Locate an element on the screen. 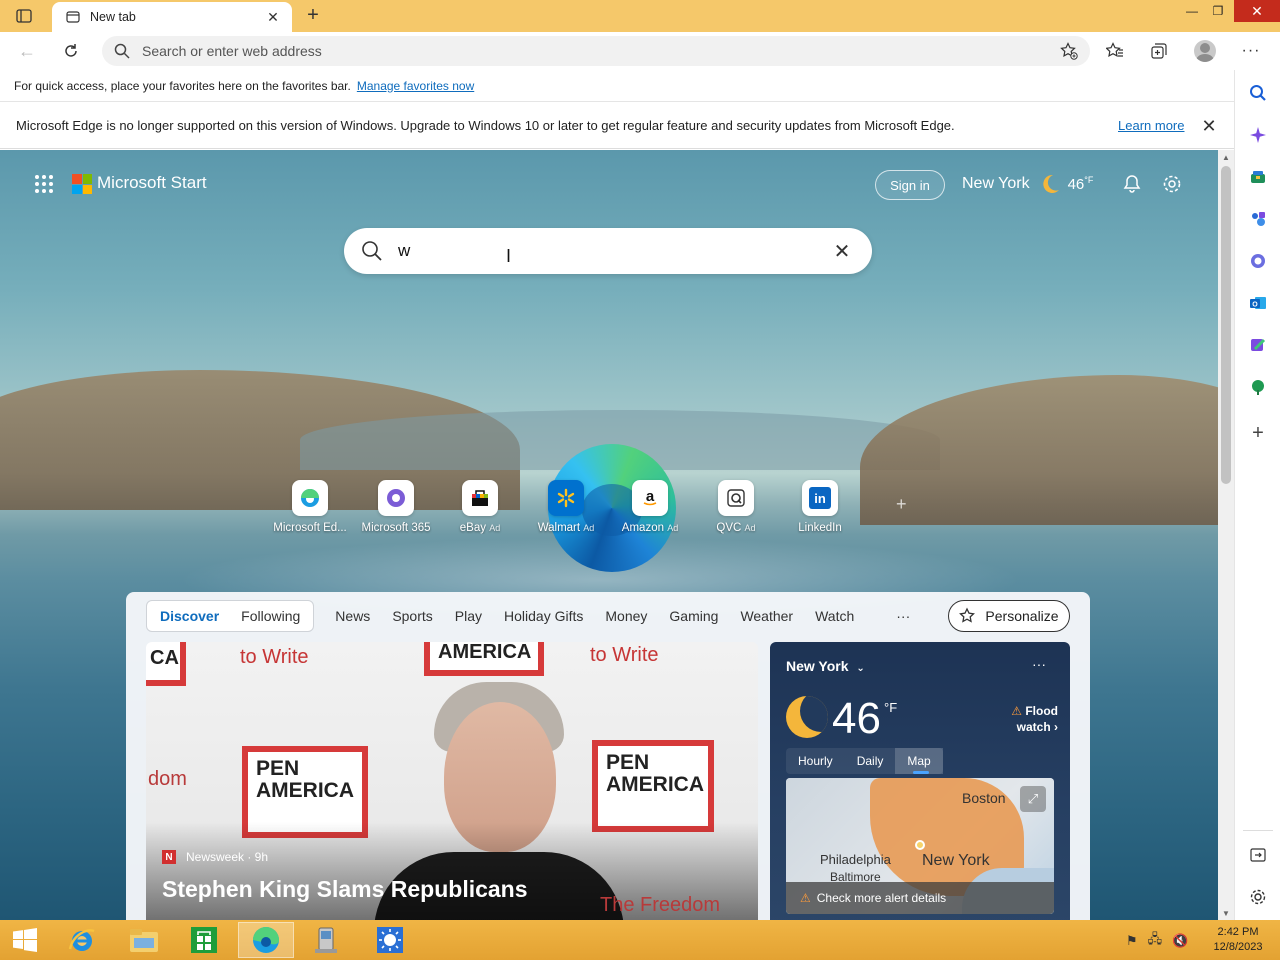  top-site-linkedin: in LinkedIn is located at coordinates (820, 510).